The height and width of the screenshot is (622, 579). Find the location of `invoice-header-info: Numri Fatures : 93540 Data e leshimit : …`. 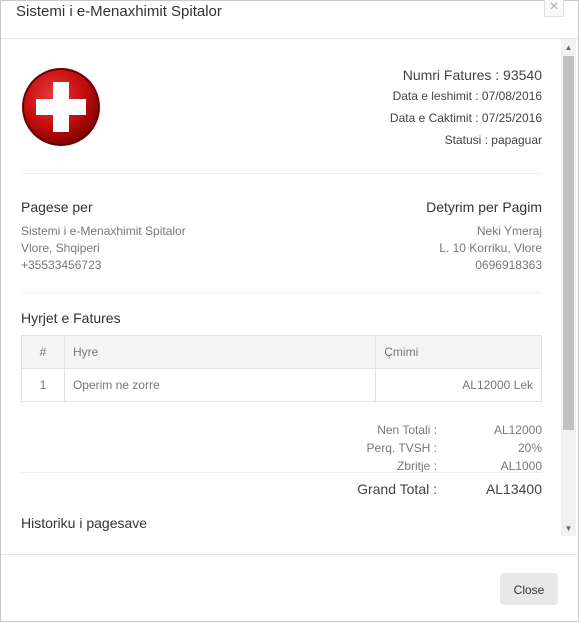

invoice-header-info: Numri Fatures : 93540 Data e leshimit : … is located at coordinates (466, 111).